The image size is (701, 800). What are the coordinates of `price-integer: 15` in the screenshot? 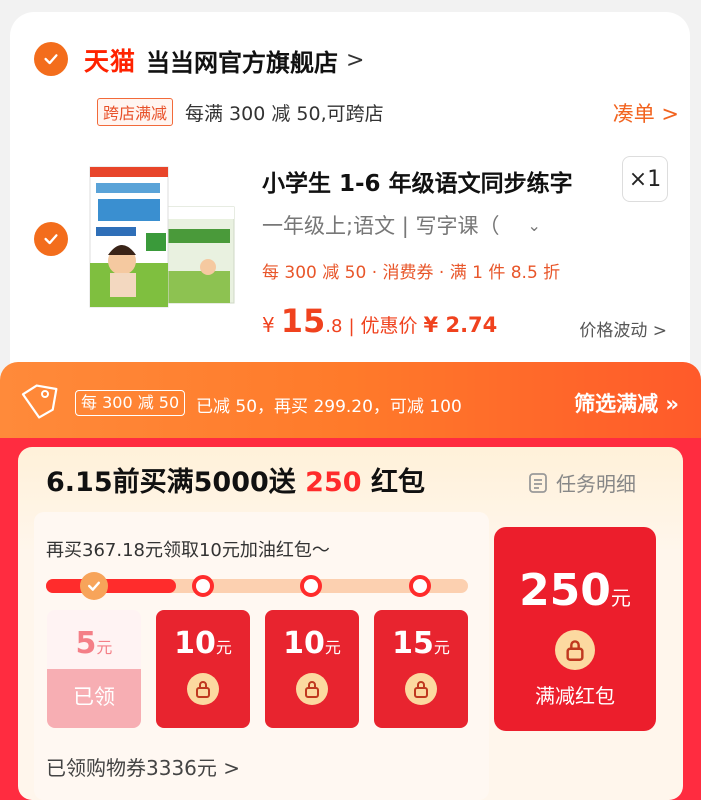 It's located at (303, 321).